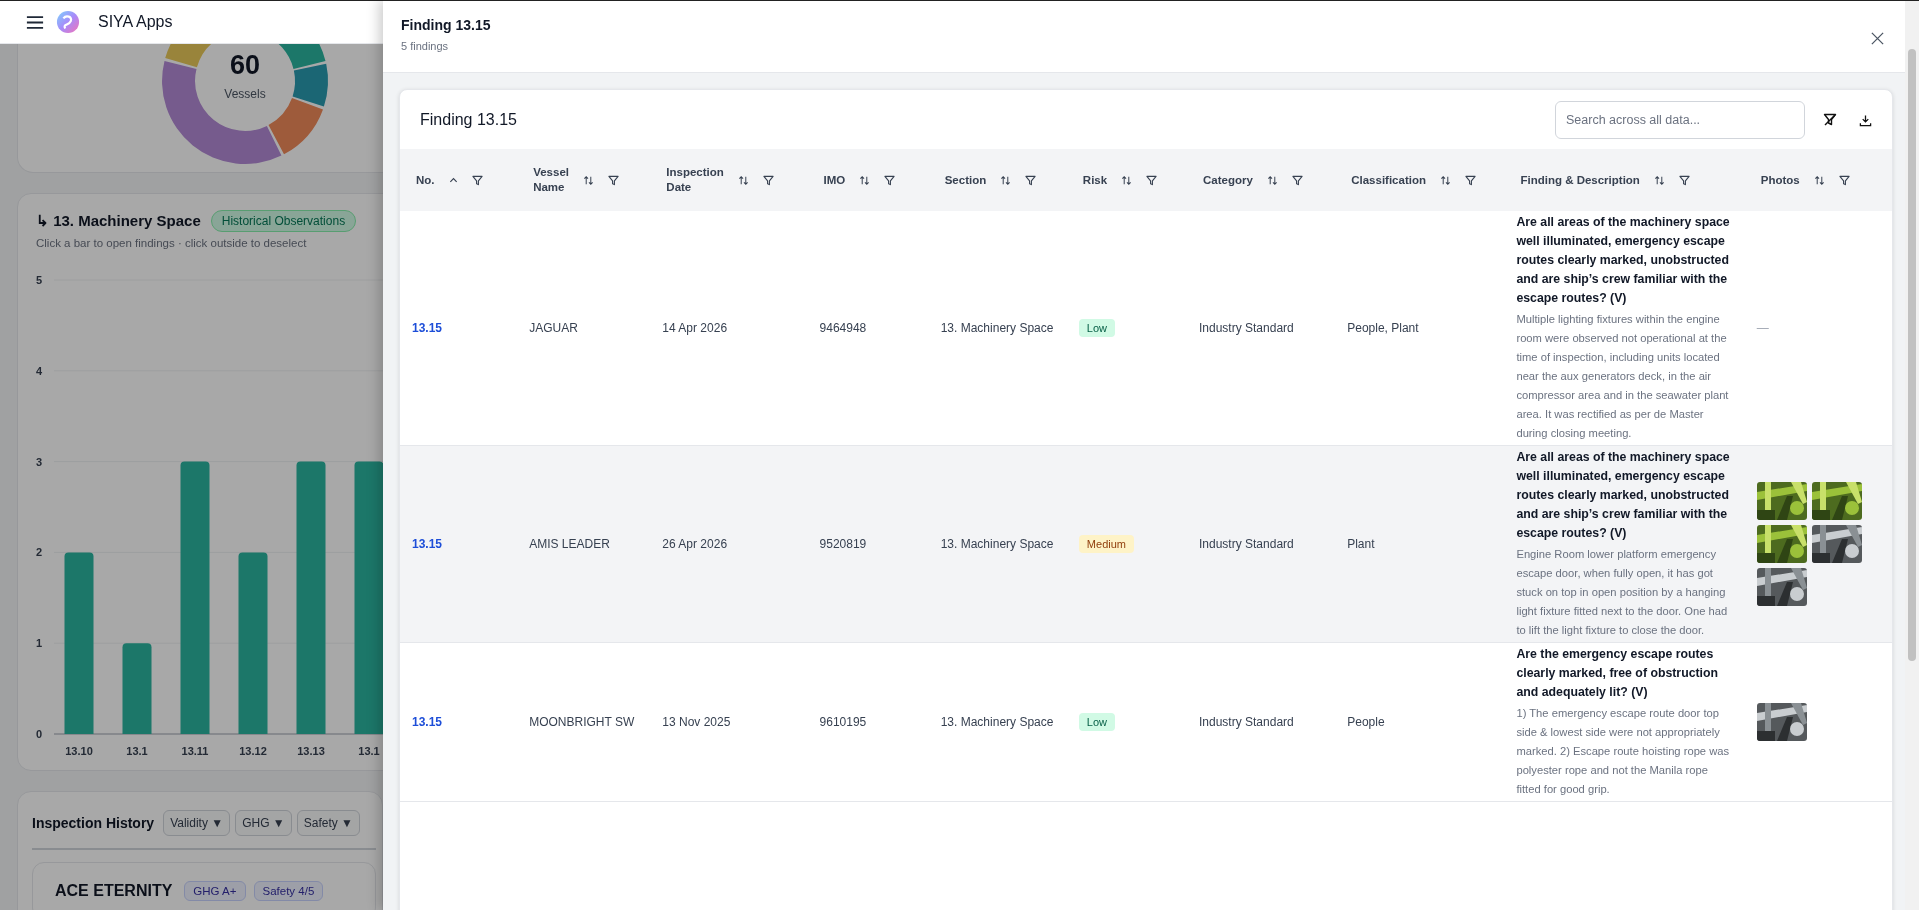  I want to click on column-header: Risk, so click(1126, 180).